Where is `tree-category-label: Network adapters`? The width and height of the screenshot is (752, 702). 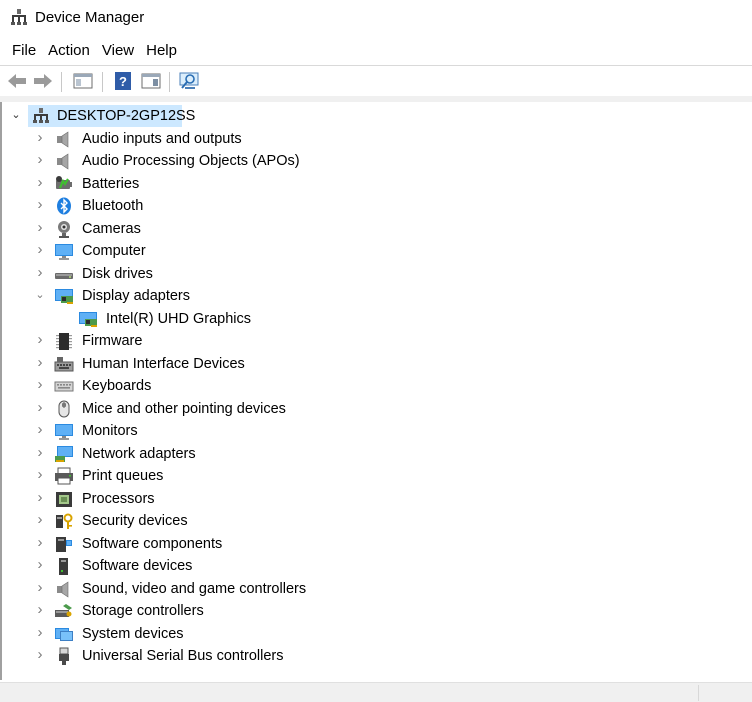 tree-category-label: Network adapters is located at coordinates (139, 453).